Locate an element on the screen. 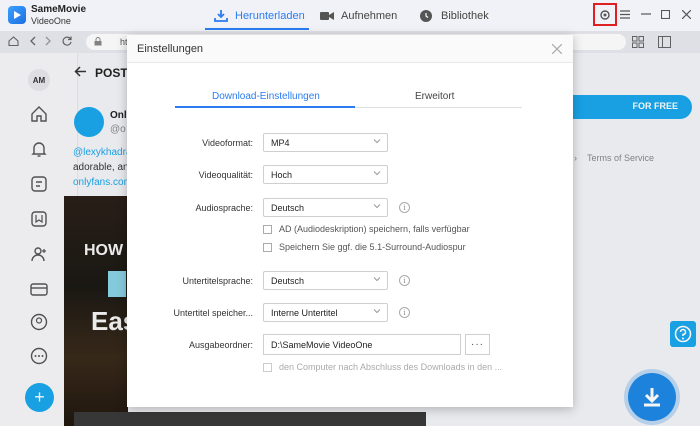 The width and height of the screenshot is (700, 426). close-window-button is located at coordinates (686, 14).